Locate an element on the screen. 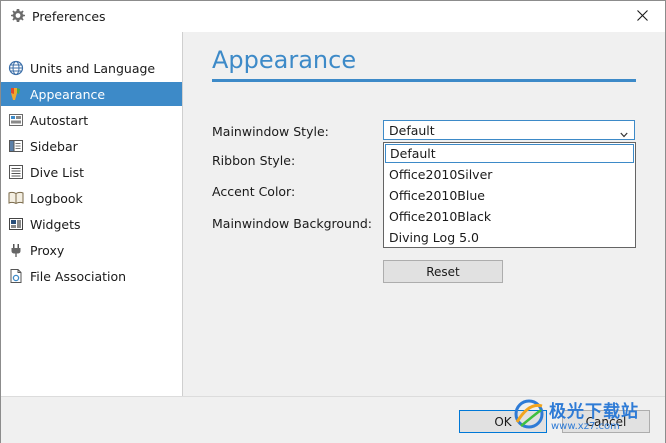 Image resolution: width=666 pixels, height=443 pixels. close-button is located at coordinates (642, 16).